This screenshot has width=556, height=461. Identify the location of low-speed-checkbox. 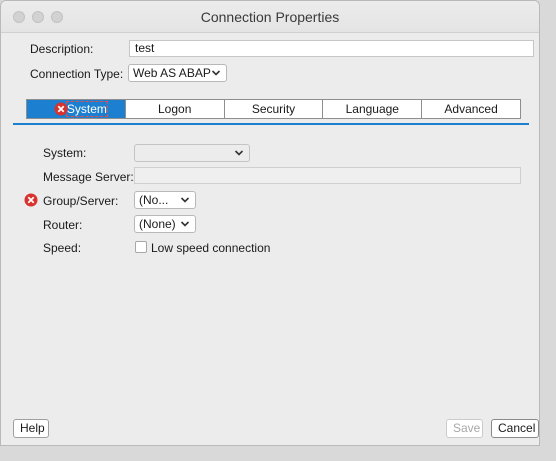
(141, 247).